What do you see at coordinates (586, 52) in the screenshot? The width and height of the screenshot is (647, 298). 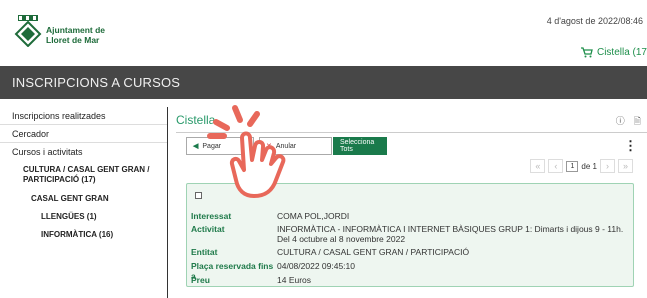 I see `cart-icon` at bounding box center [586, 52].